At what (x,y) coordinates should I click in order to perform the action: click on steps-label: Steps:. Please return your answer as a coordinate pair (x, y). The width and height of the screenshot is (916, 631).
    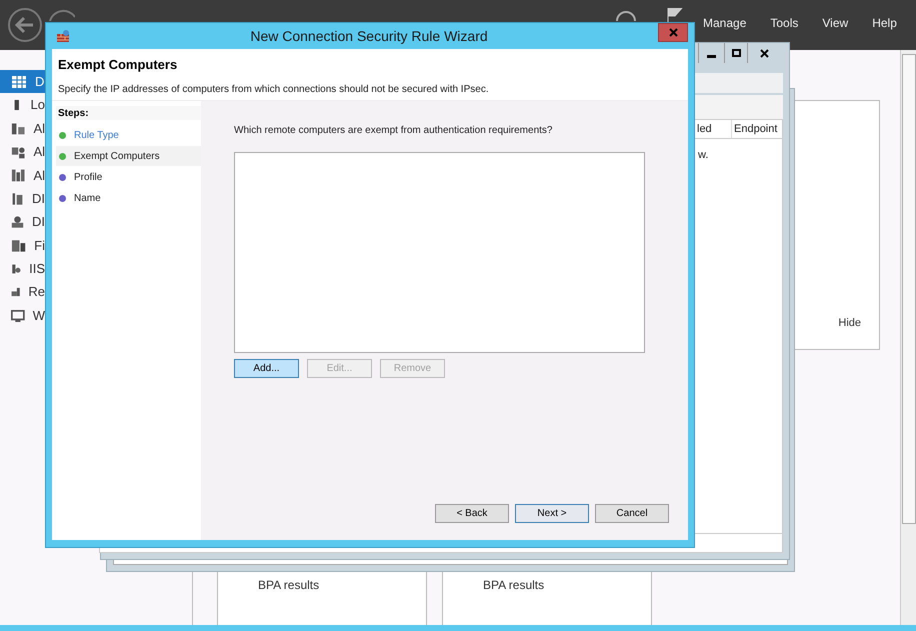
    Looking at the image, I should click on (73, 113).